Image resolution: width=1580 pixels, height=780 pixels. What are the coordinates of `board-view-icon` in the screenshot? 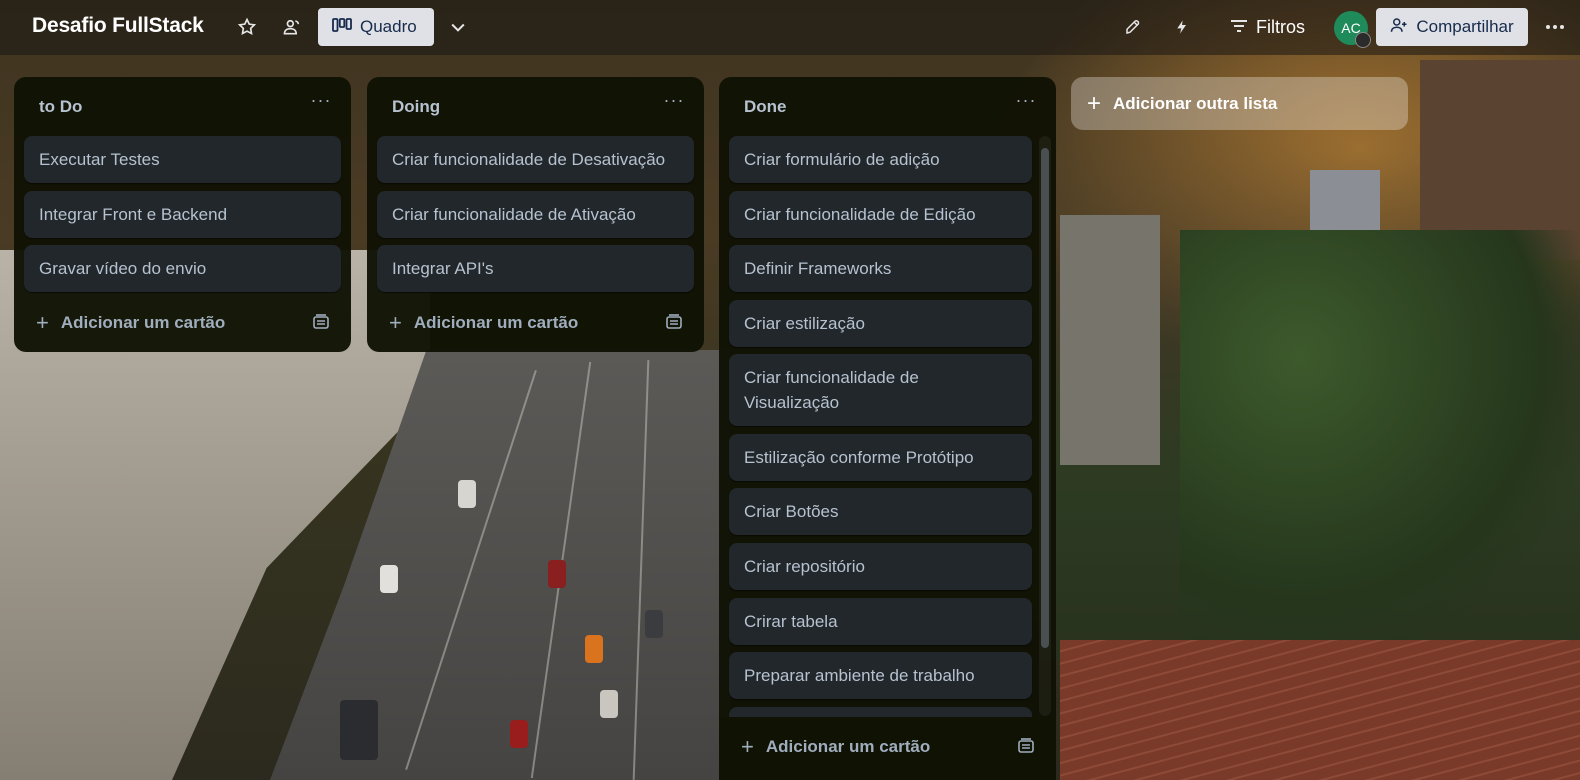 It's located at (342, 27).